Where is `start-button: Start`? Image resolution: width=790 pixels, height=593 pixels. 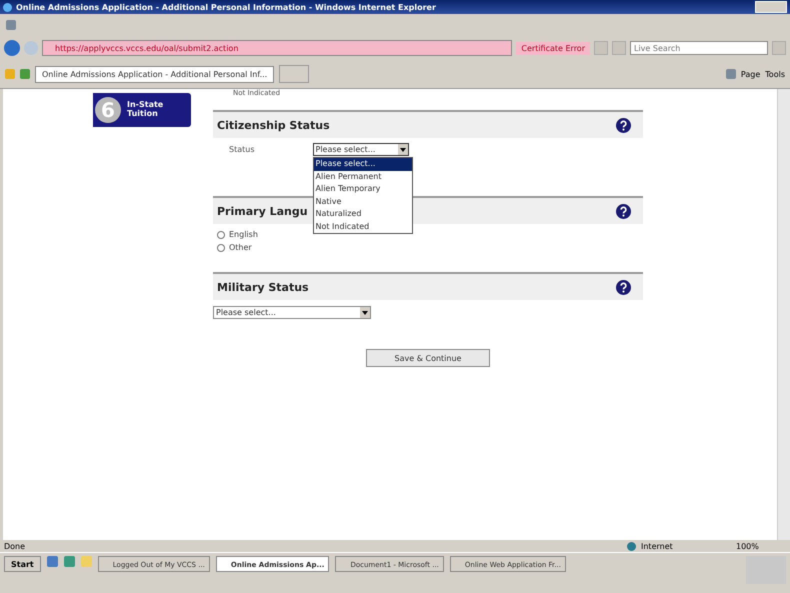
start-button: Start is located at coordinates (22, 564).